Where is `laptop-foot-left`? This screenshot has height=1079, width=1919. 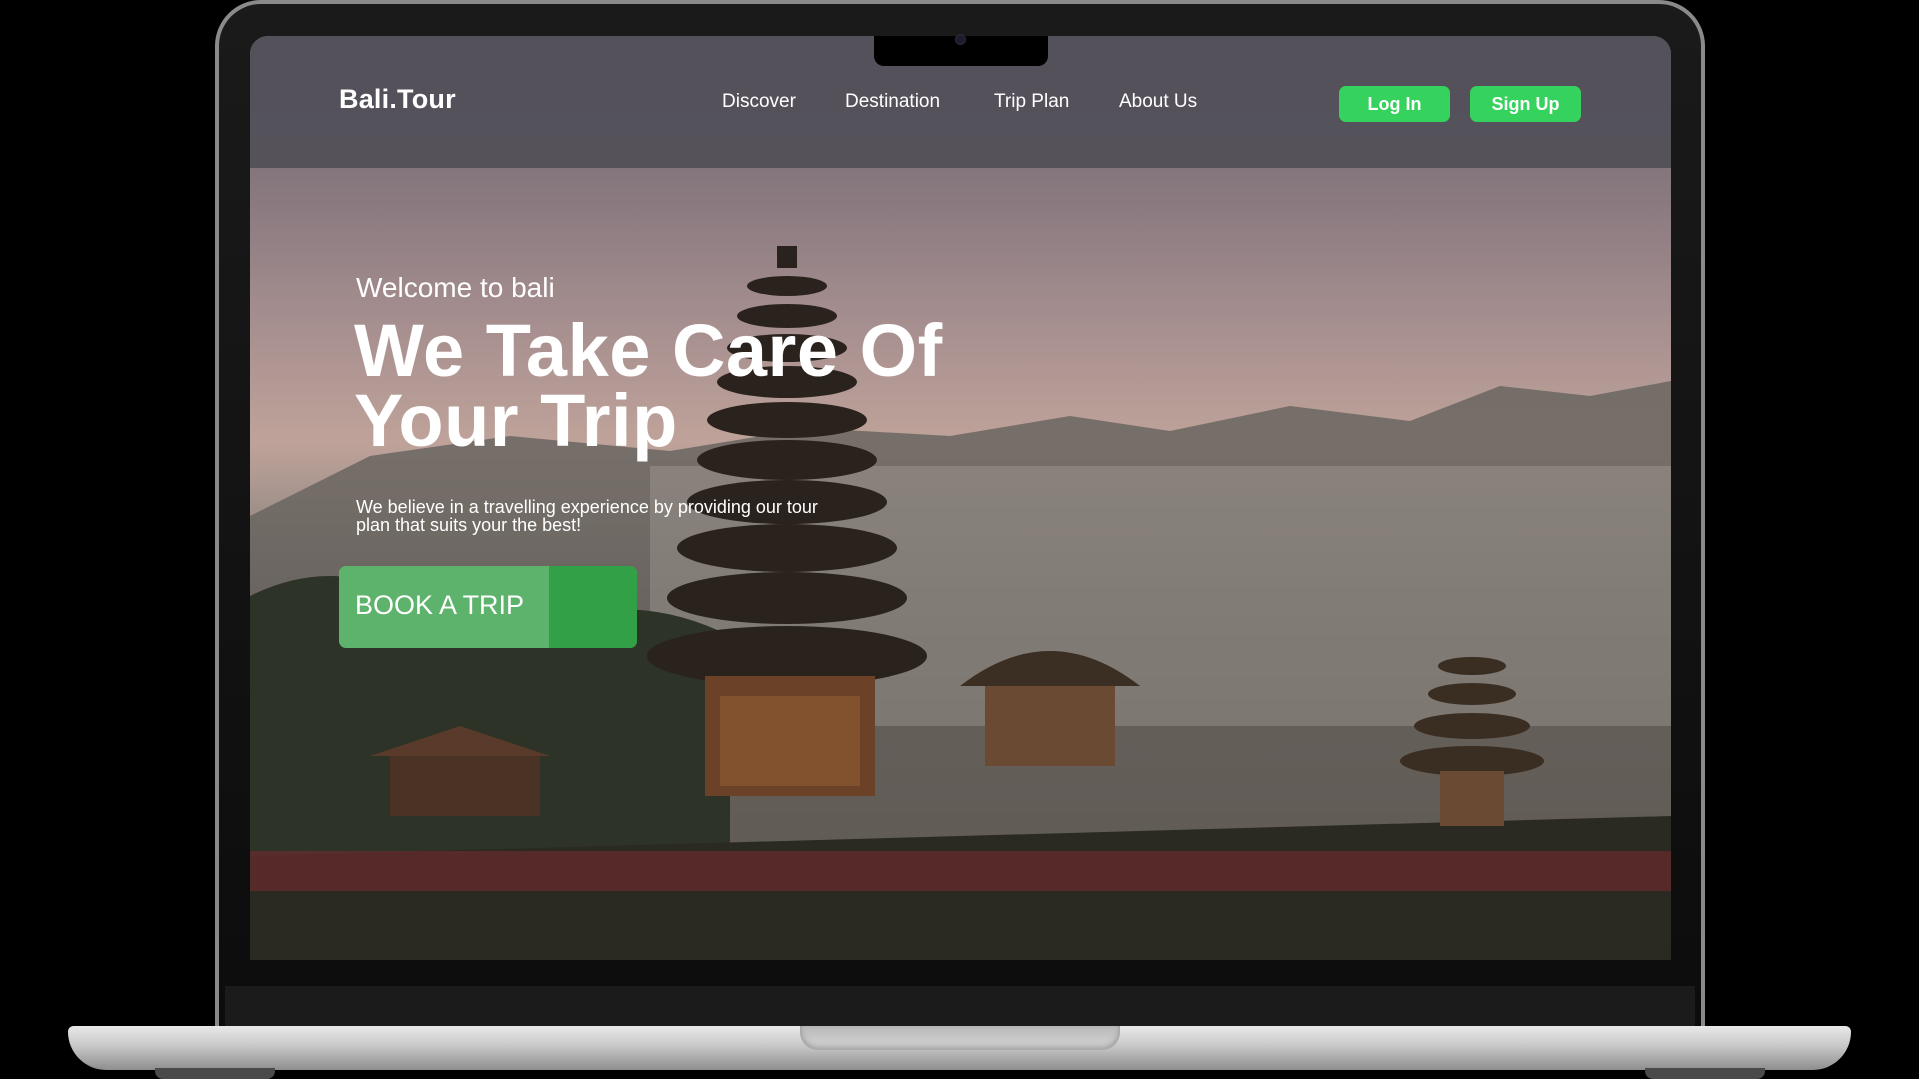 laptop-foot-left is located at coordinates (215, 1073).